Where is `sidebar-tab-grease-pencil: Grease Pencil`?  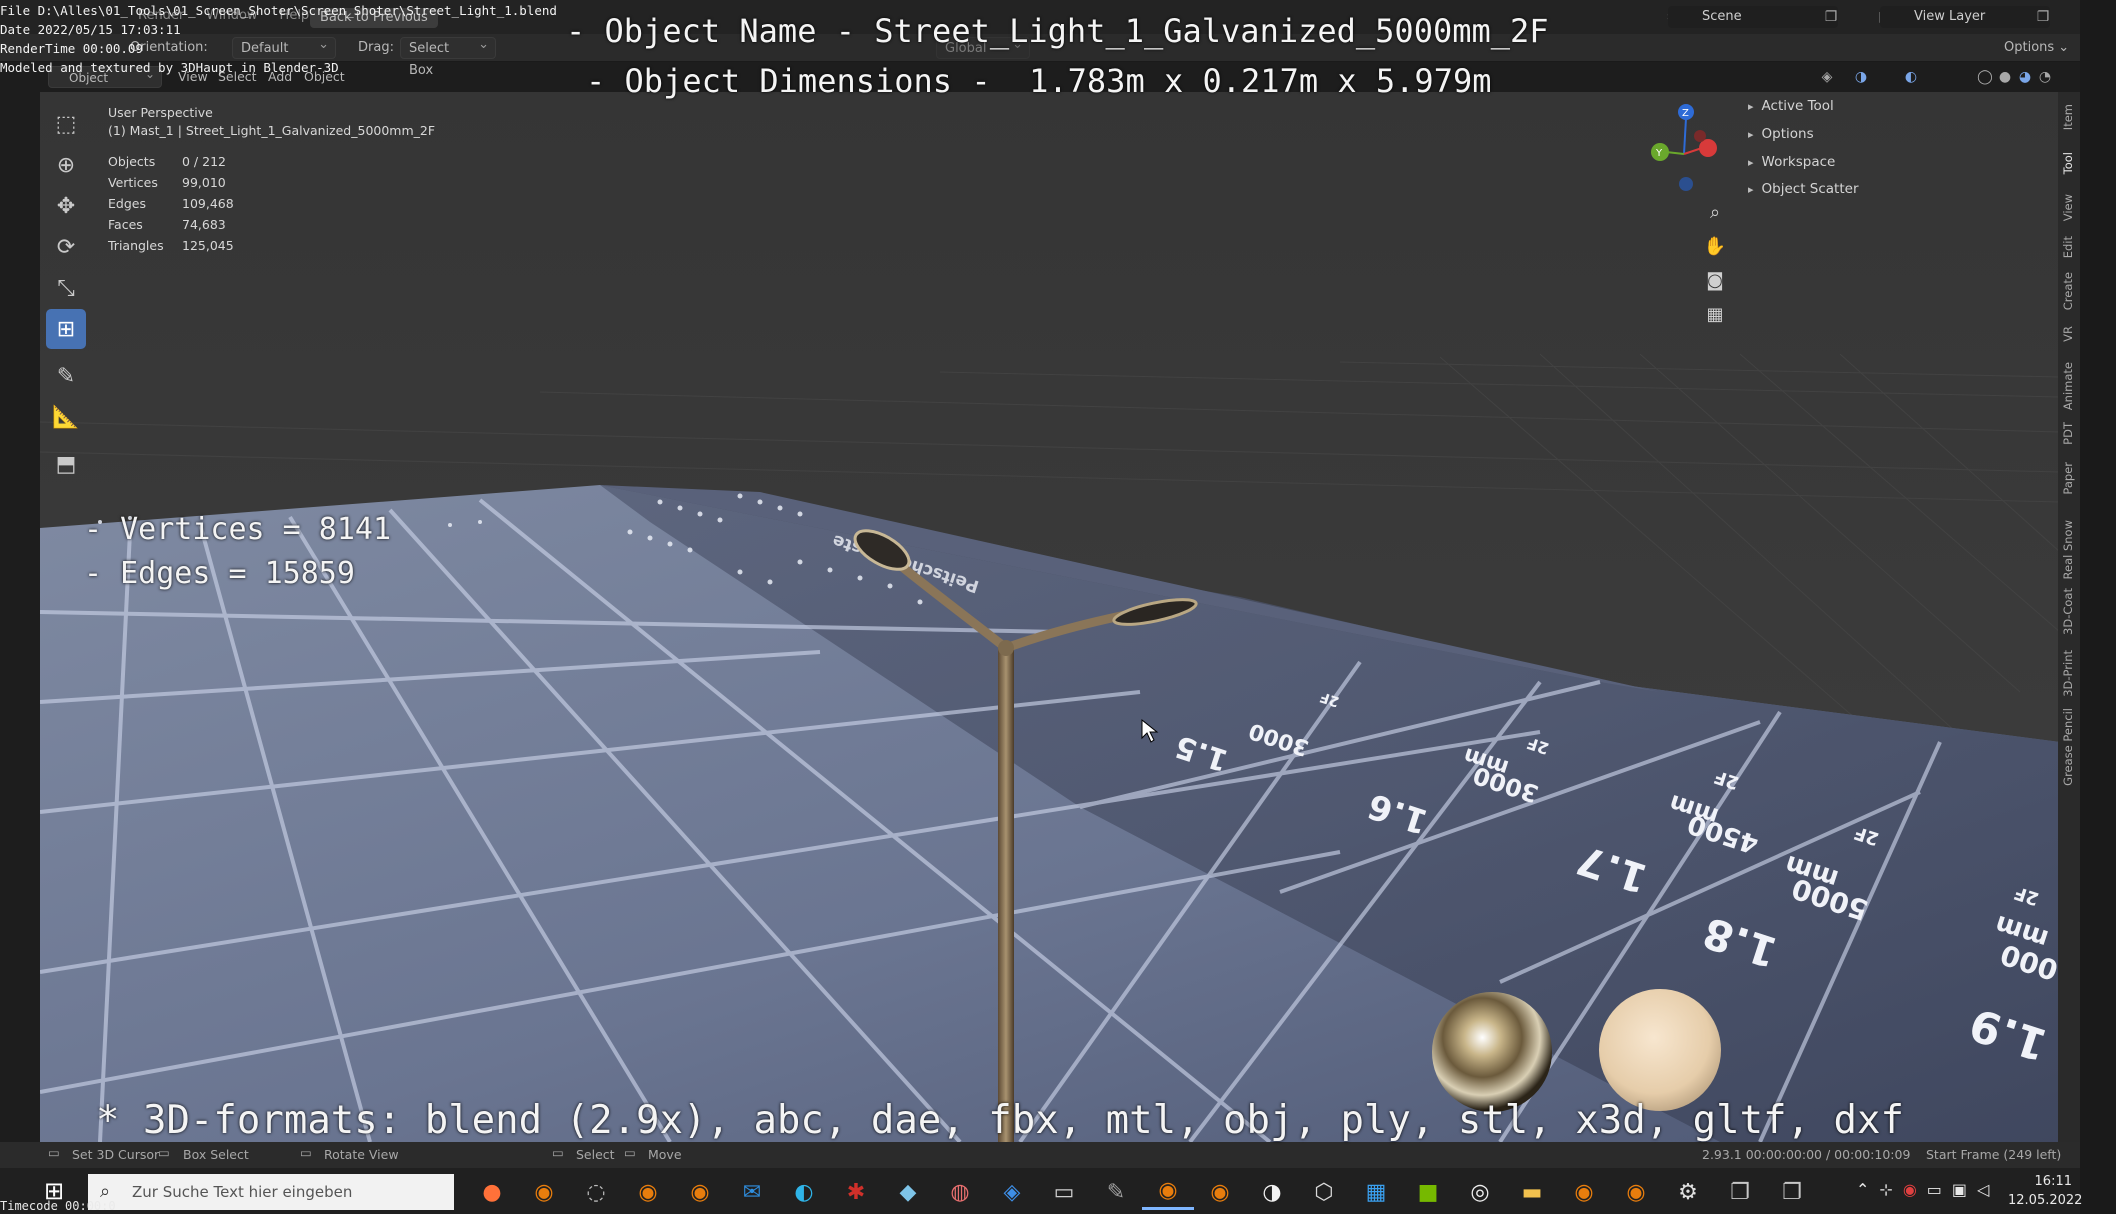 sidebar-tab-grease-pencil: Grease Pencil is located at coordinates (2068, 747).